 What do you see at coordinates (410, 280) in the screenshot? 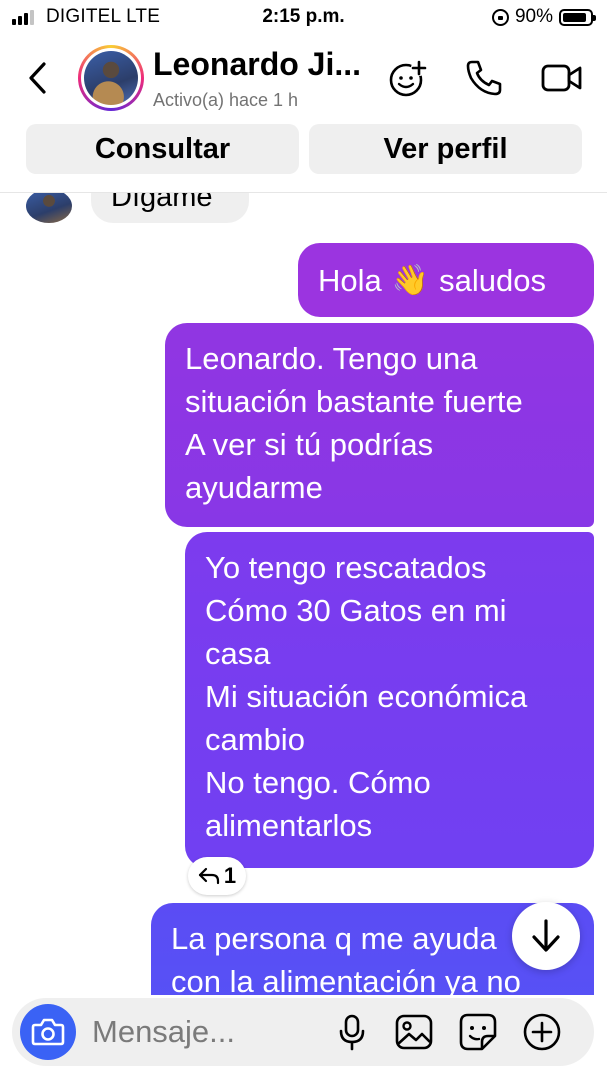
I see `waving-hand-emoji: 👋` at bounding box center [410, 280].